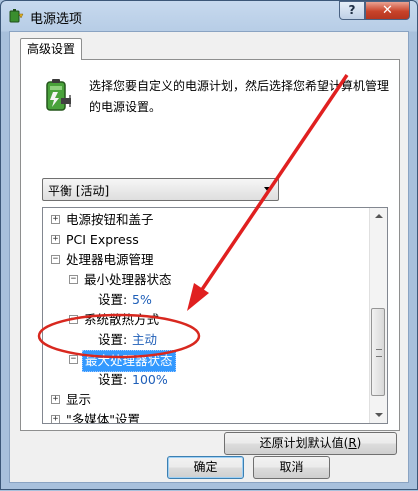 Image resolution: width=418 pixels, height=491 pixels. What do you see at coordinates (378, 216) in the screenshot?
I see `scroll-up-arrow-icon` at bounding box center [378, 216].